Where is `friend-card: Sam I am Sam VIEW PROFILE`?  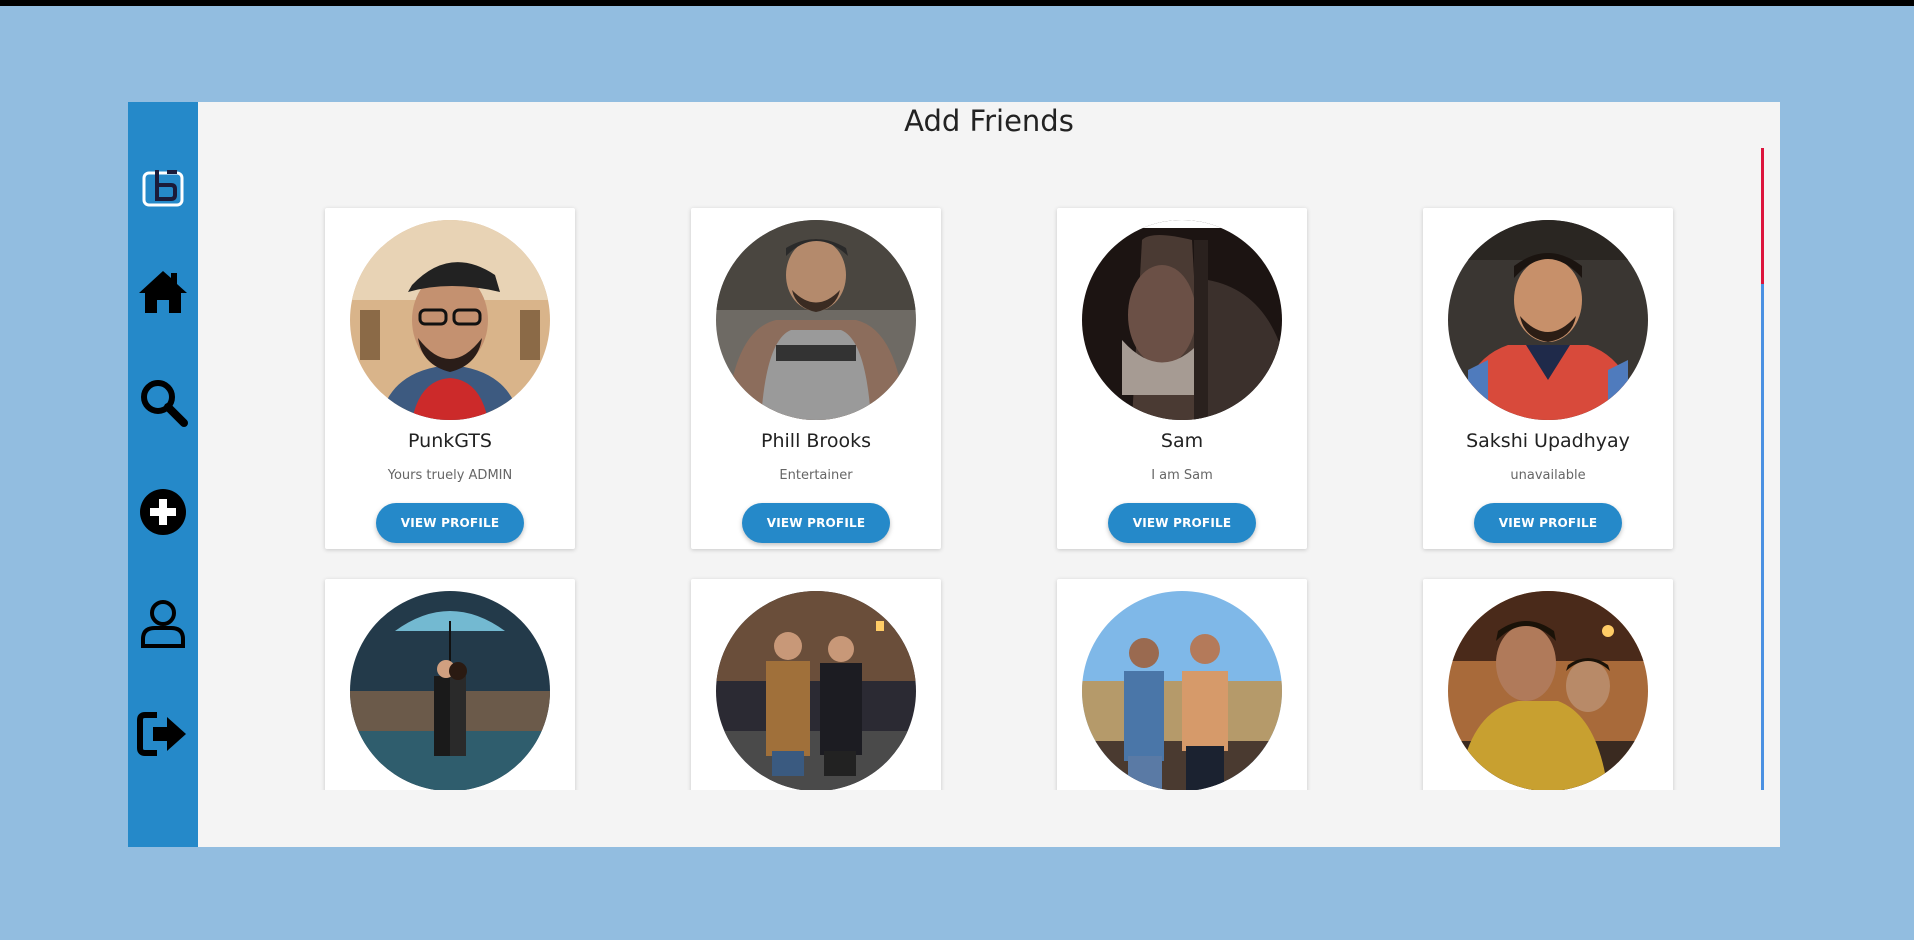
friend-card: Sam I am Sam VIEW PROFILE is located at coordinates (1182, 378).